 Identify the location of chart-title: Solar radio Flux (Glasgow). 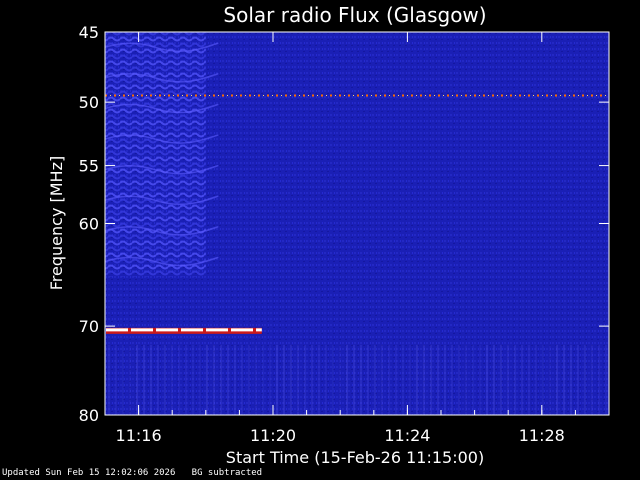
(354, 15).